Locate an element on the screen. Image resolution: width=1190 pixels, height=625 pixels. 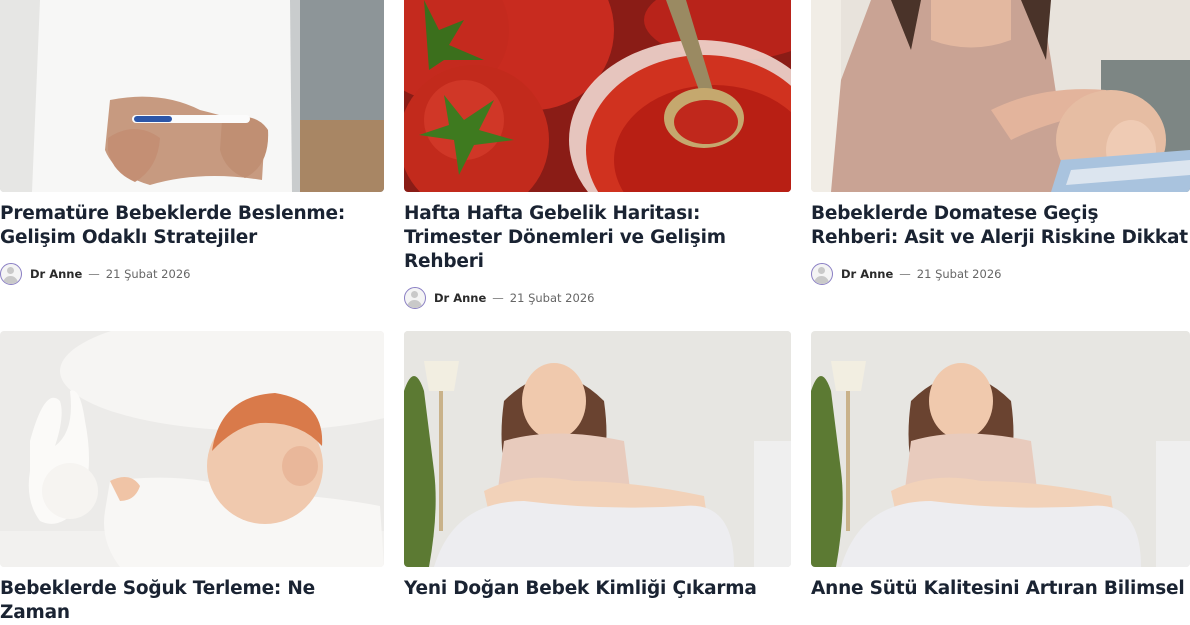
post-card: Anne Sütü Kalitesini Artıran Bilimsel is located at coordinates (1000, 468).